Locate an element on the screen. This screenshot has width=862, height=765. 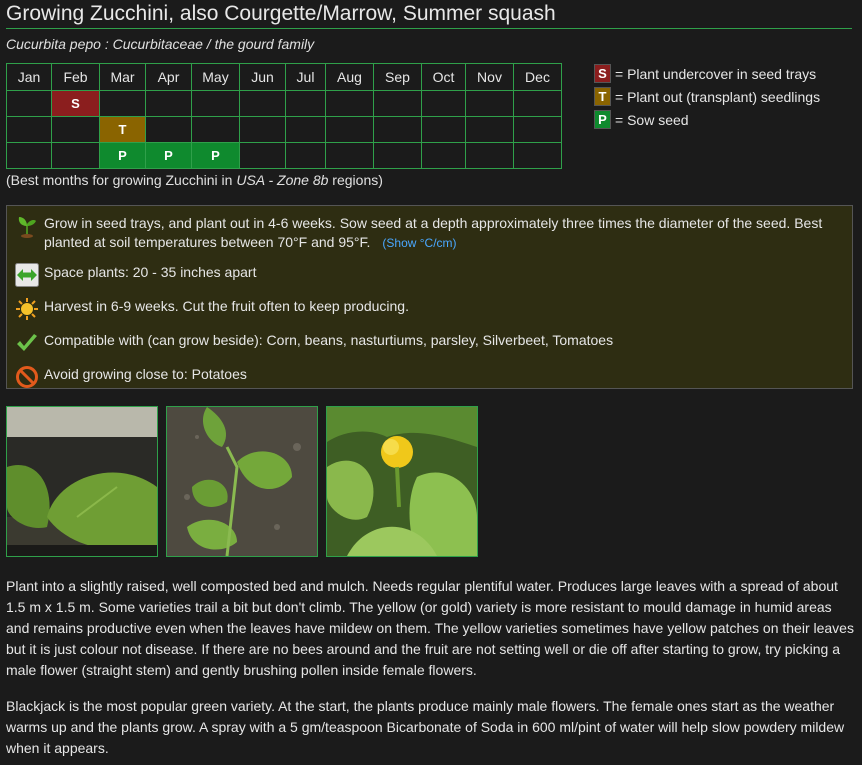
calendar-cell: S is located at coordinates (75, 103).